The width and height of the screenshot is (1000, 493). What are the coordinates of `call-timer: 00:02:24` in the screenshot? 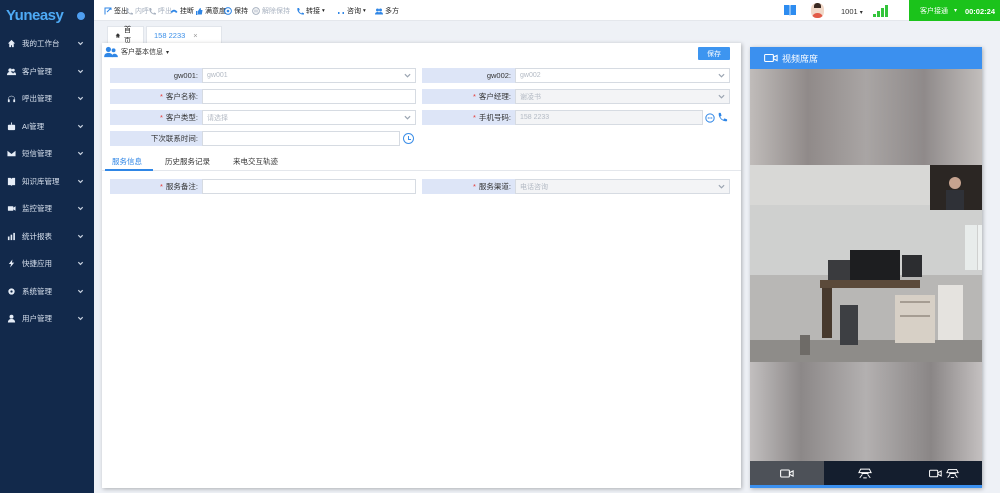 It's located at (979, 11).